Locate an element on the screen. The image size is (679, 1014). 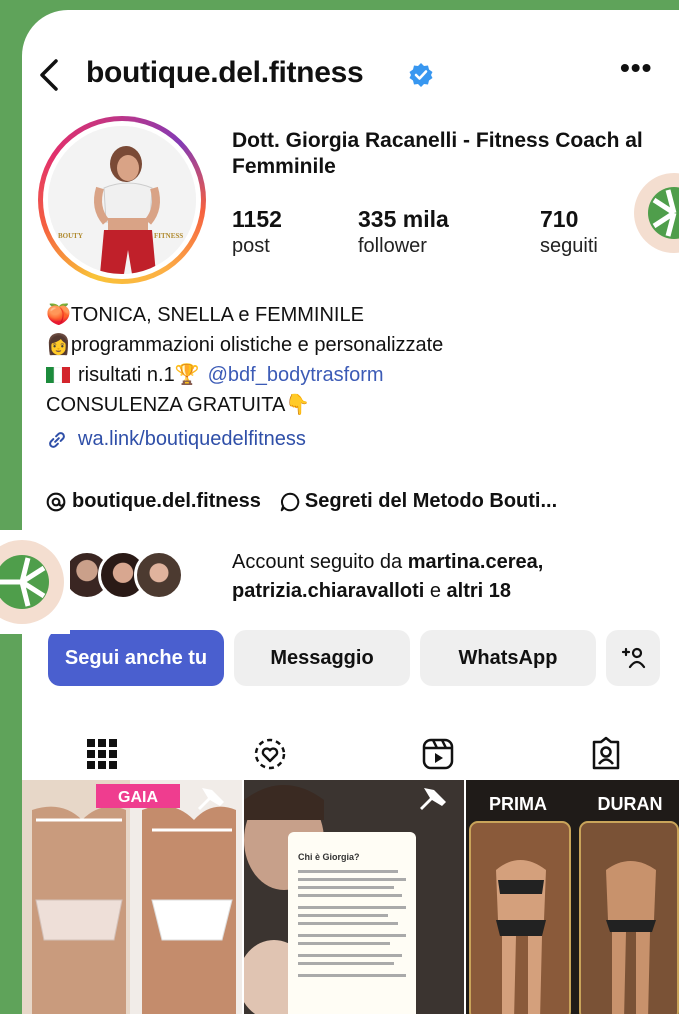
external-link: wa.link/boutiquedelfitness is located at coordinates (176, 439).